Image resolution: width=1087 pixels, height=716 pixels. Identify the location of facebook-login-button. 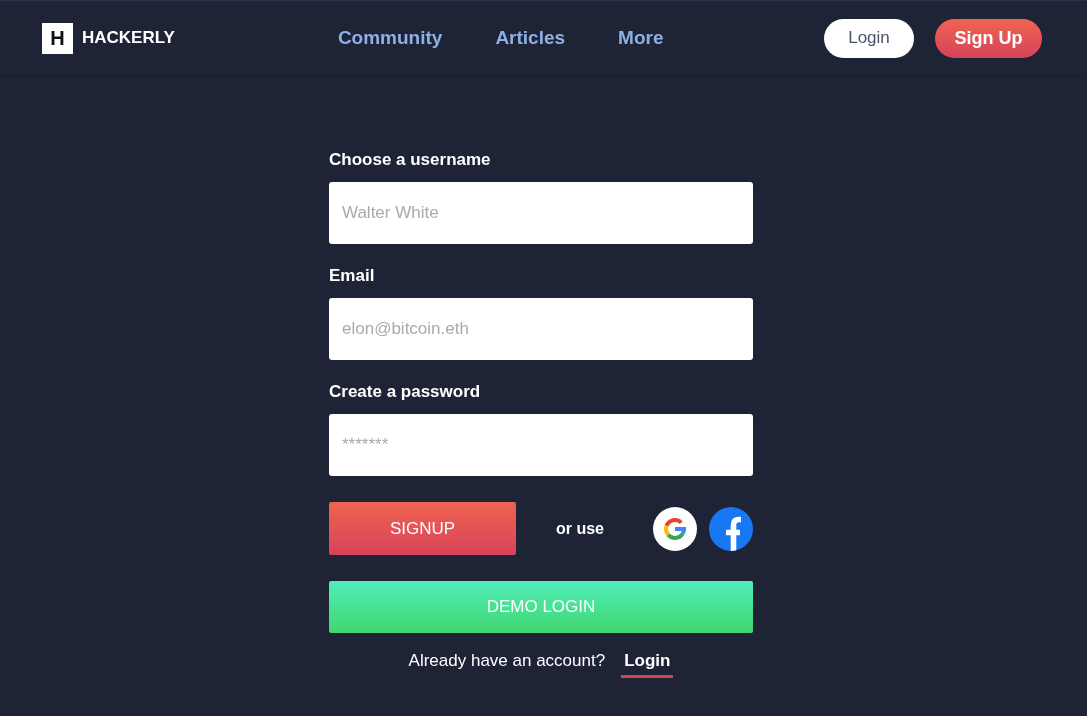
(731, 528).